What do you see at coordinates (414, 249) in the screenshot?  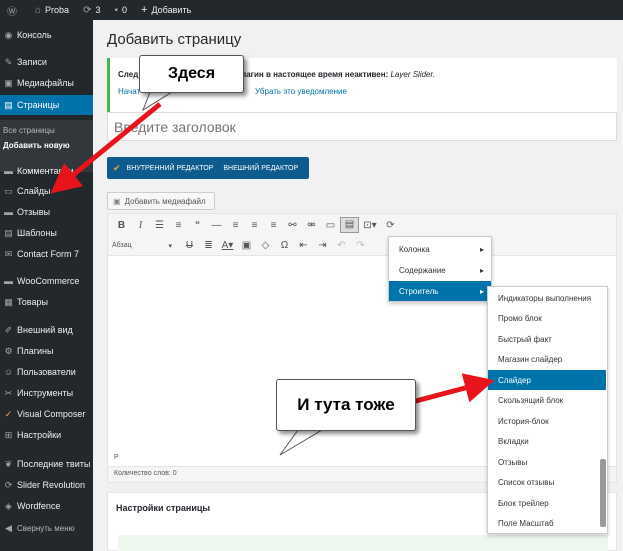 I see `menu-item-label: Колонка` at bounding box center [414, 249].